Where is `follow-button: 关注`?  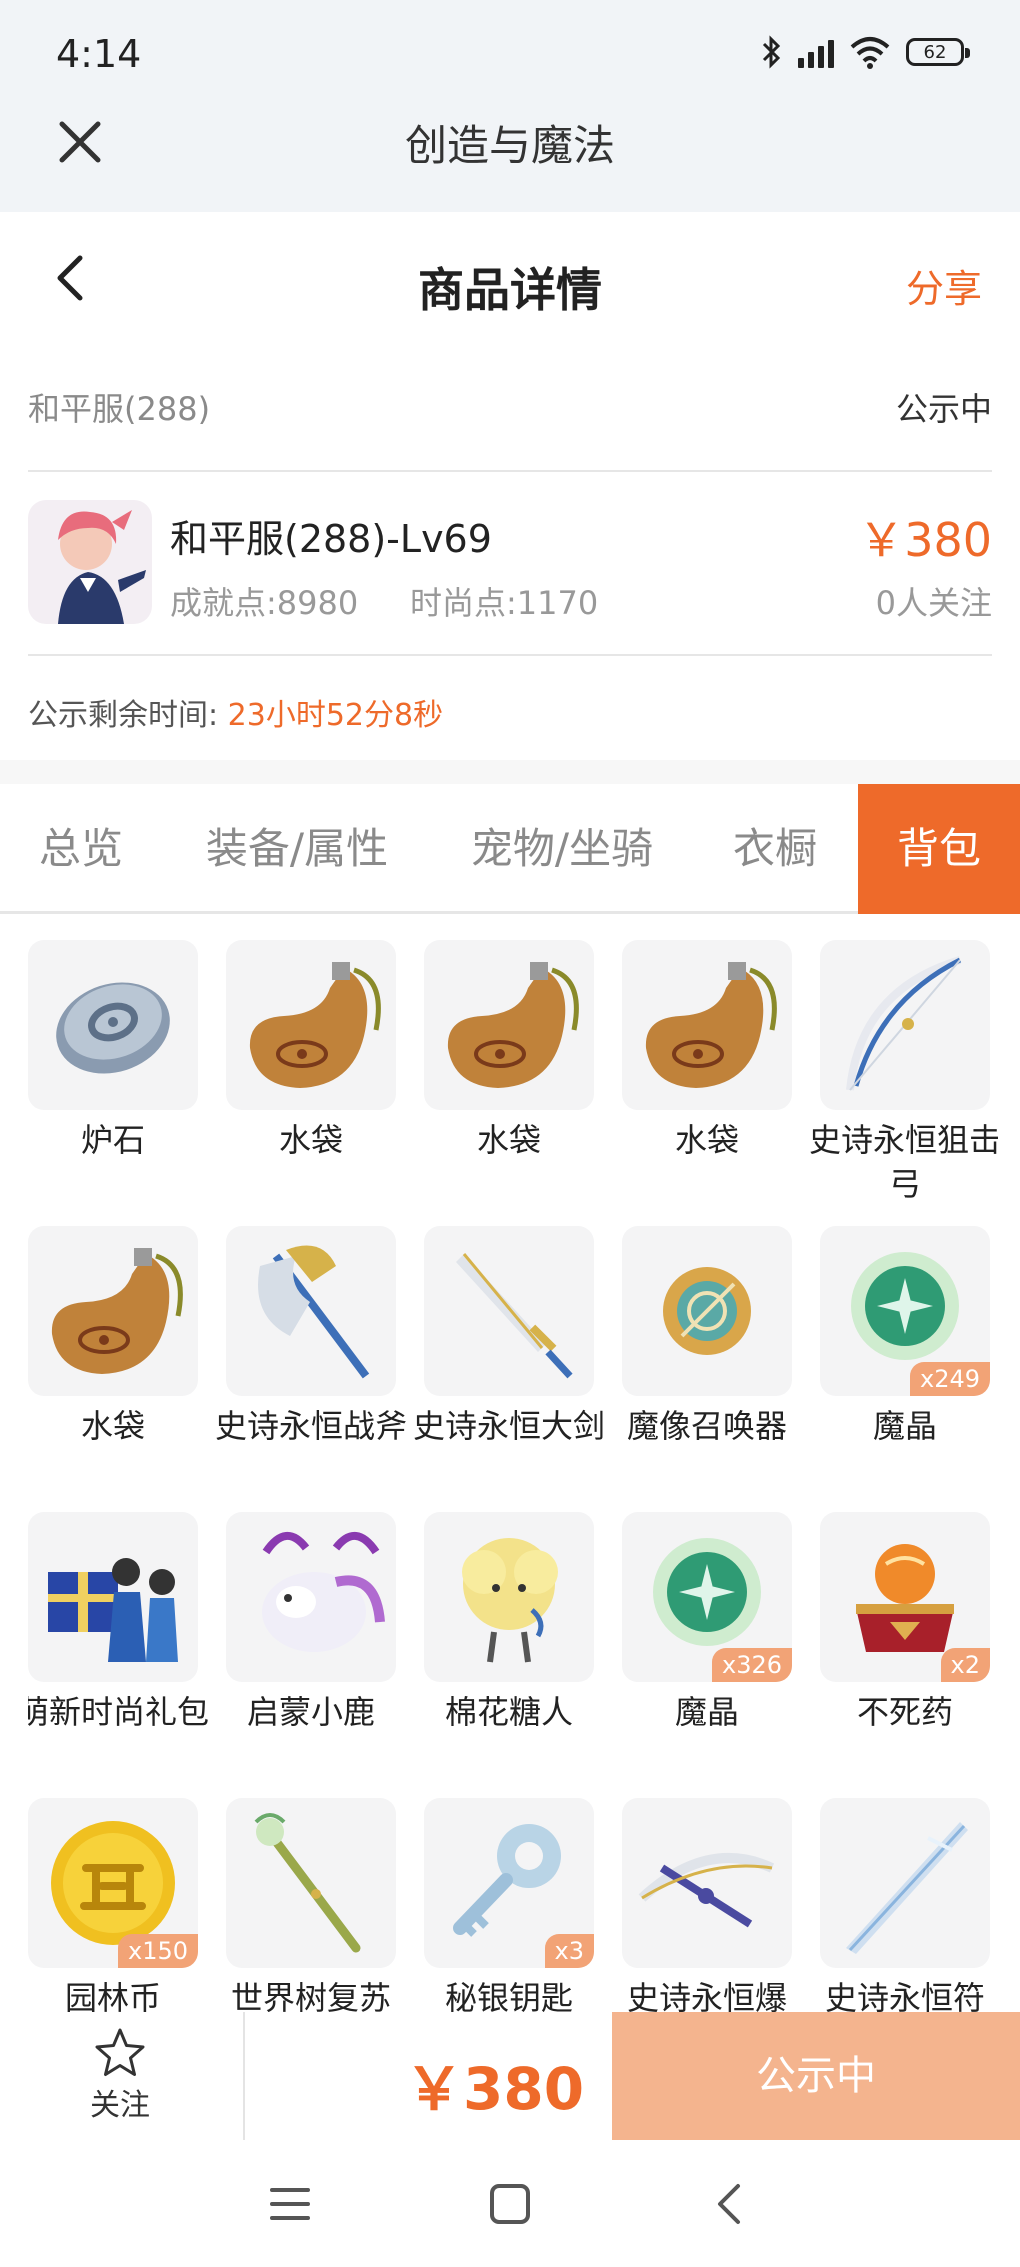 follow-button: 关注 is located at coordinates (120, 2081).